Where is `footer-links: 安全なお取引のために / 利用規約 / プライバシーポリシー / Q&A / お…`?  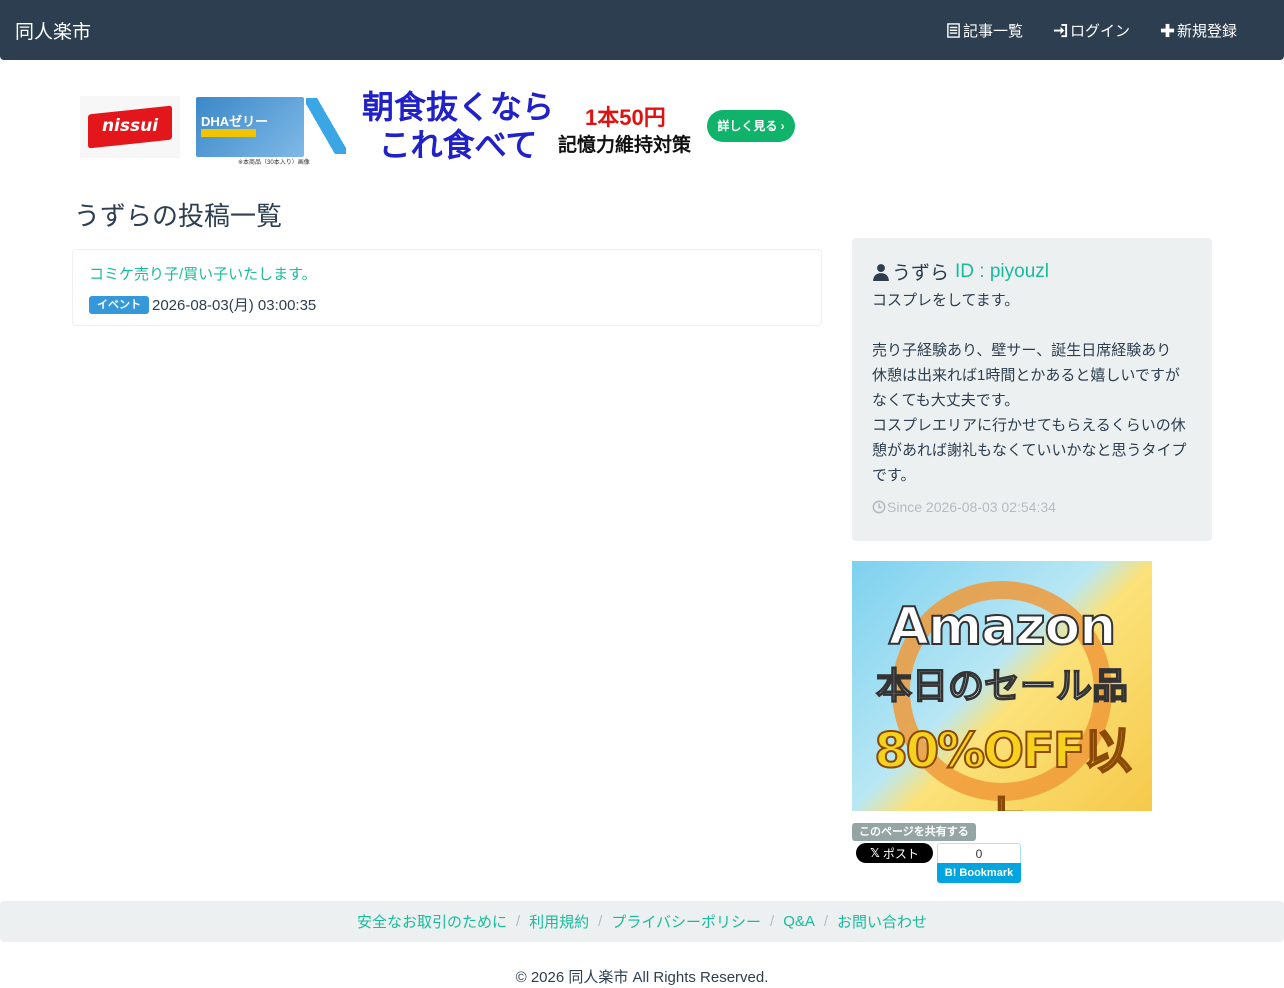
footer-links: 安全なお取引のために / 利用規約 / プライバシーポリシー / Q&A / お… is located at coordinates (642, 921).